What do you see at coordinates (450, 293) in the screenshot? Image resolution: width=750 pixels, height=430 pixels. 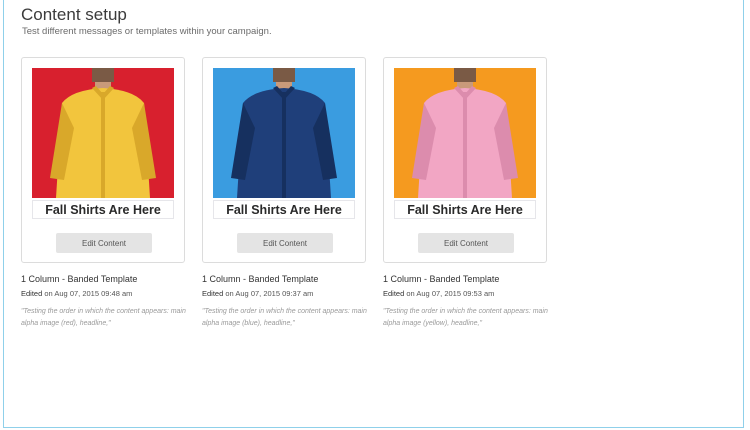 I see `edited-date: on Aug 07, 2015 09:53 am` at bounding box center [450, 293].